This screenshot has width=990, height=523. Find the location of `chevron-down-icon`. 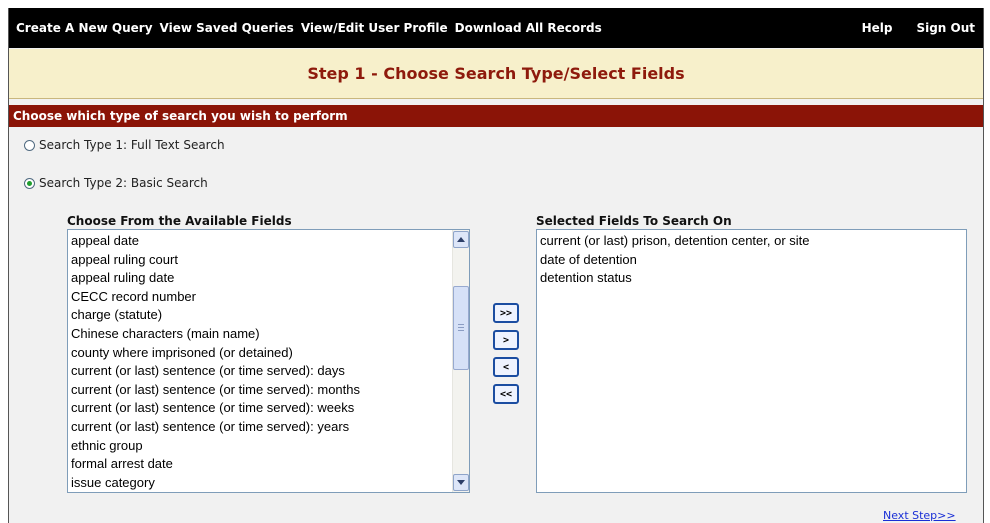

chevron-down-icon is located at coordinates (461, 482).